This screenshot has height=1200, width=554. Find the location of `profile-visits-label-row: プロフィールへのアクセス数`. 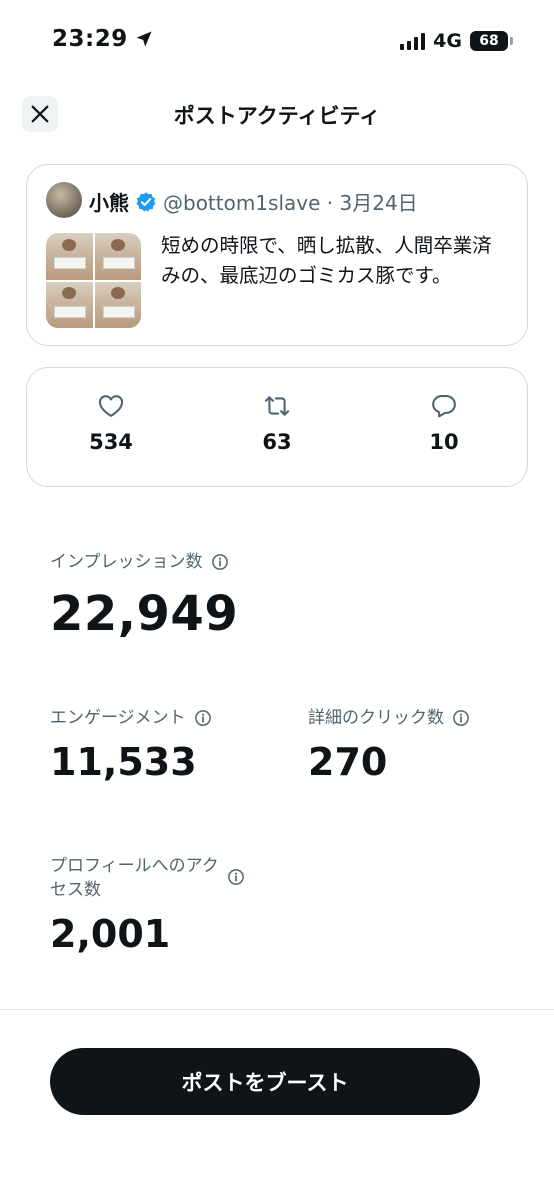

profile-visits-label-row: プロフィールへのアクセス数 is located at coordinates (155, 878).